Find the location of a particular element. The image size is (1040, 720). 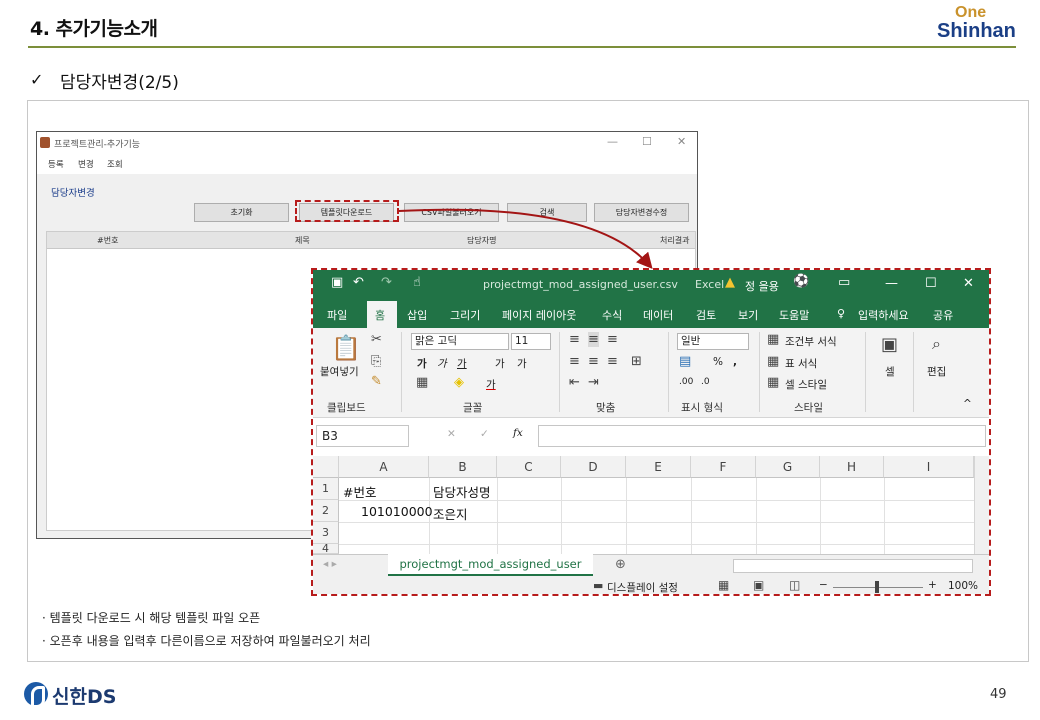

note-item: · 템플릿 다운로드 시 해당 템플릿 파일 오픈 is located at coordinates (151, 618).